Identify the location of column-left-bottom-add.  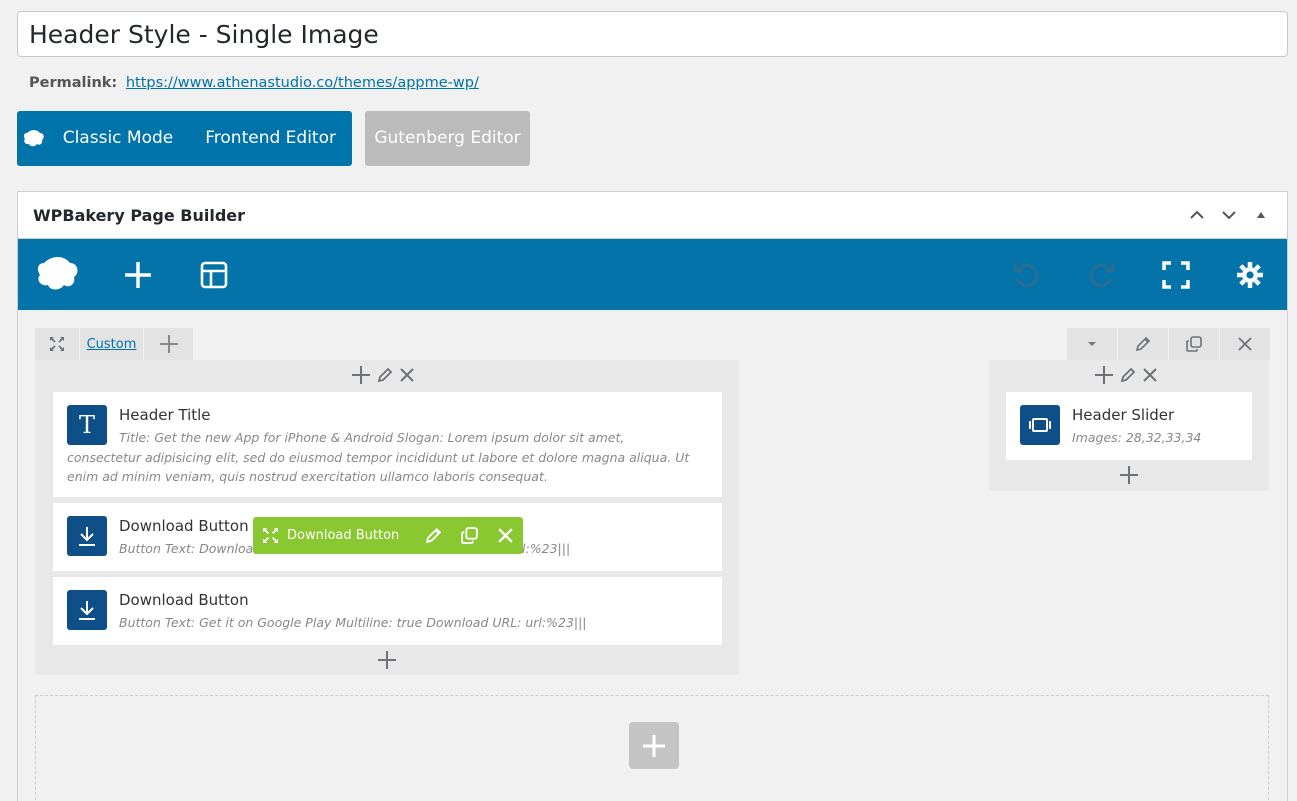
(387, 662).